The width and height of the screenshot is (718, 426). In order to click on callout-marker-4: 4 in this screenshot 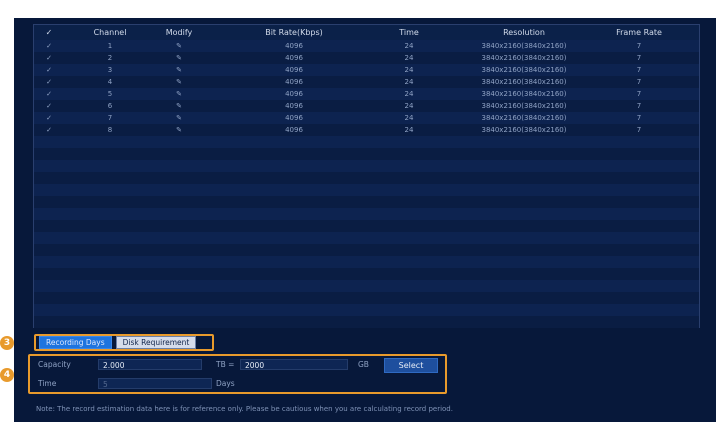, I will do `click(7, 375)`.